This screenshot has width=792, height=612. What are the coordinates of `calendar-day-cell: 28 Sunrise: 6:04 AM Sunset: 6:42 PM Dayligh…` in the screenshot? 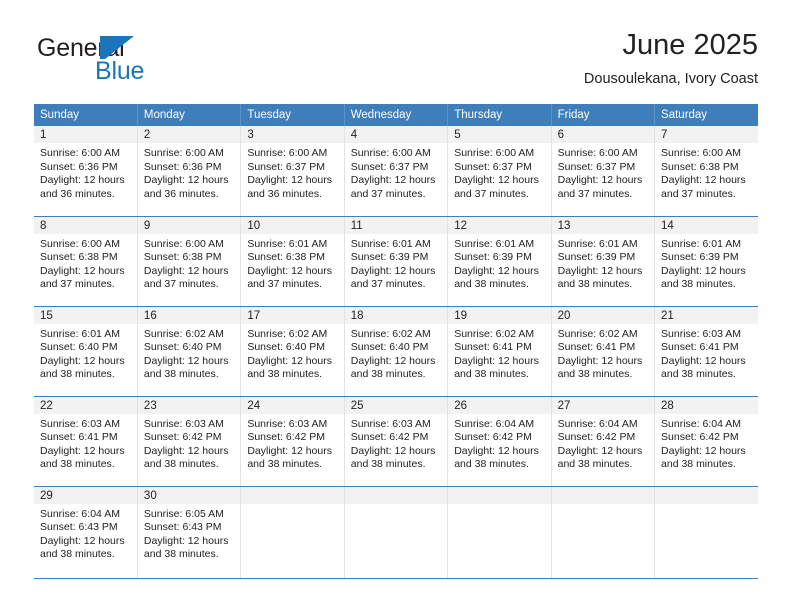 It's located at (706, 441).